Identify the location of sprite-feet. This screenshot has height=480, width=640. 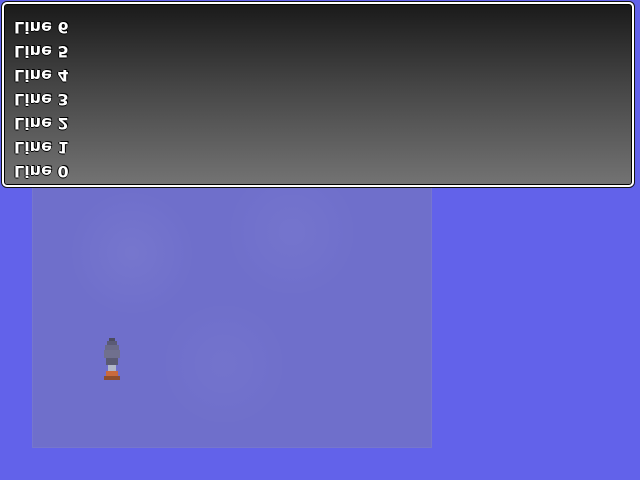
(112, 373).